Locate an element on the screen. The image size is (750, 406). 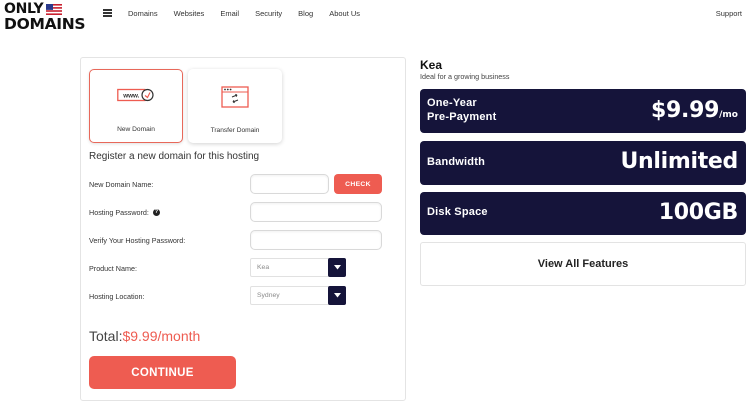
verify-password-input is located at coordinates (316, 240).